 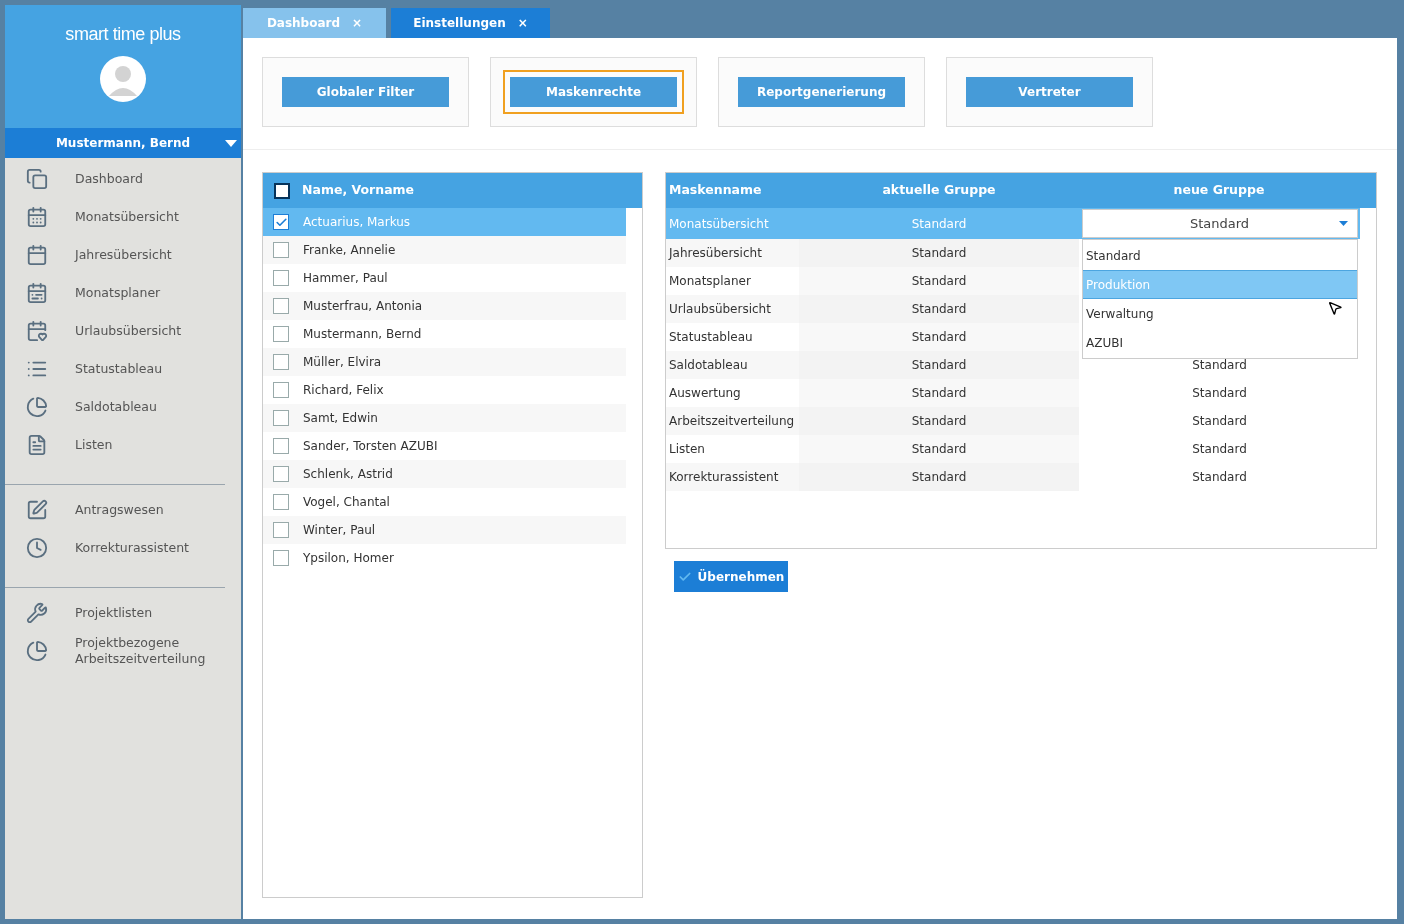 What do you see at coordinates (123, 445) in the screenshot?
I see `sidebar-item: Listen` at bounding box center [123, 445].